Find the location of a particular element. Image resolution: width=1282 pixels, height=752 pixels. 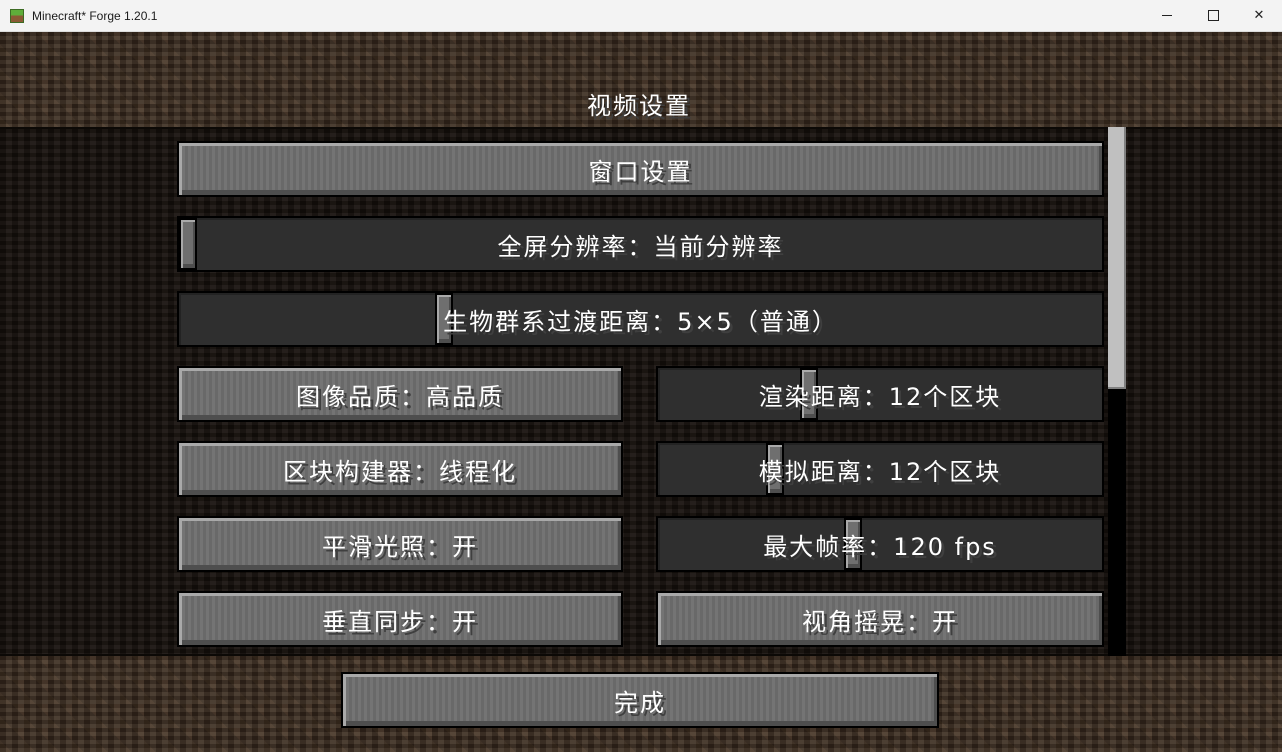

render-distance-label: 渲染距离：12个区块 is located at coordinates (880, 396).